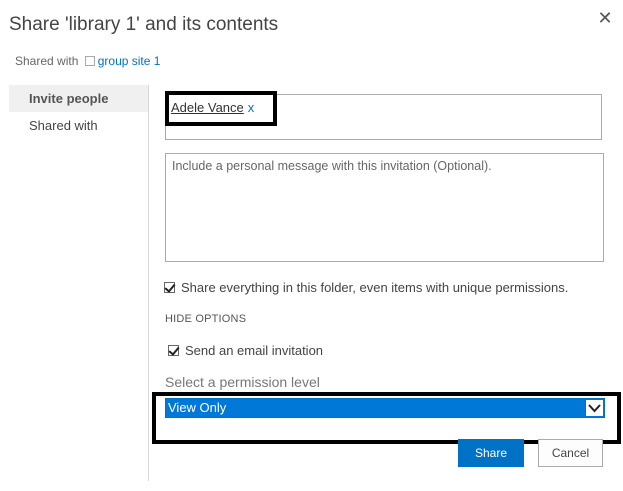 The image size is (623, 491). Describe the element at coordinates (148, 283) in the screenshot. I see `nav-divider` at that location.